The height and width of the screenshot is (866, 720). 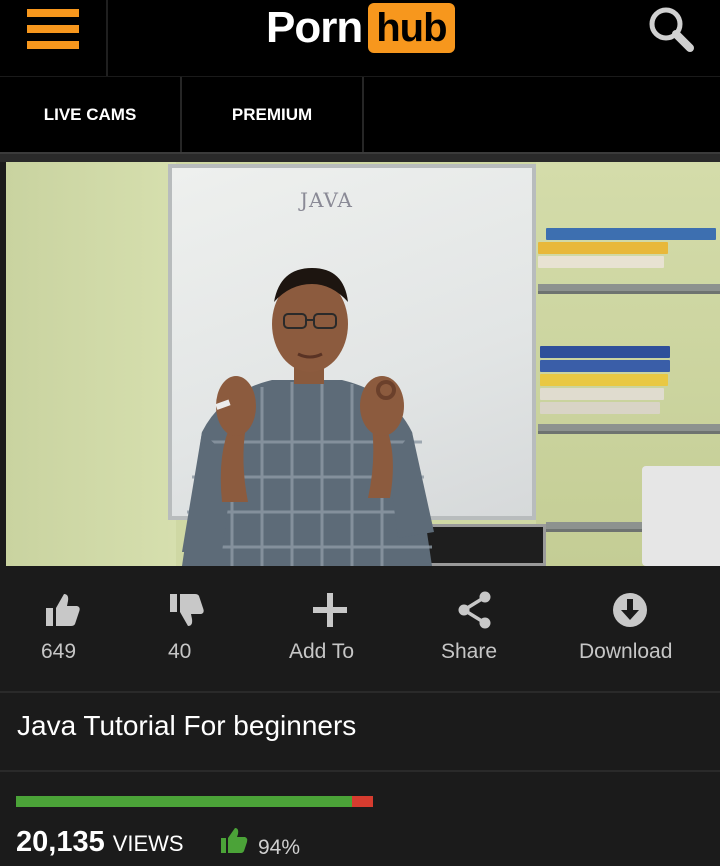 What do you see at coordinates (469, 651) in the screenshot?
I see `share-label: Share` at bounding box center [469, 651].